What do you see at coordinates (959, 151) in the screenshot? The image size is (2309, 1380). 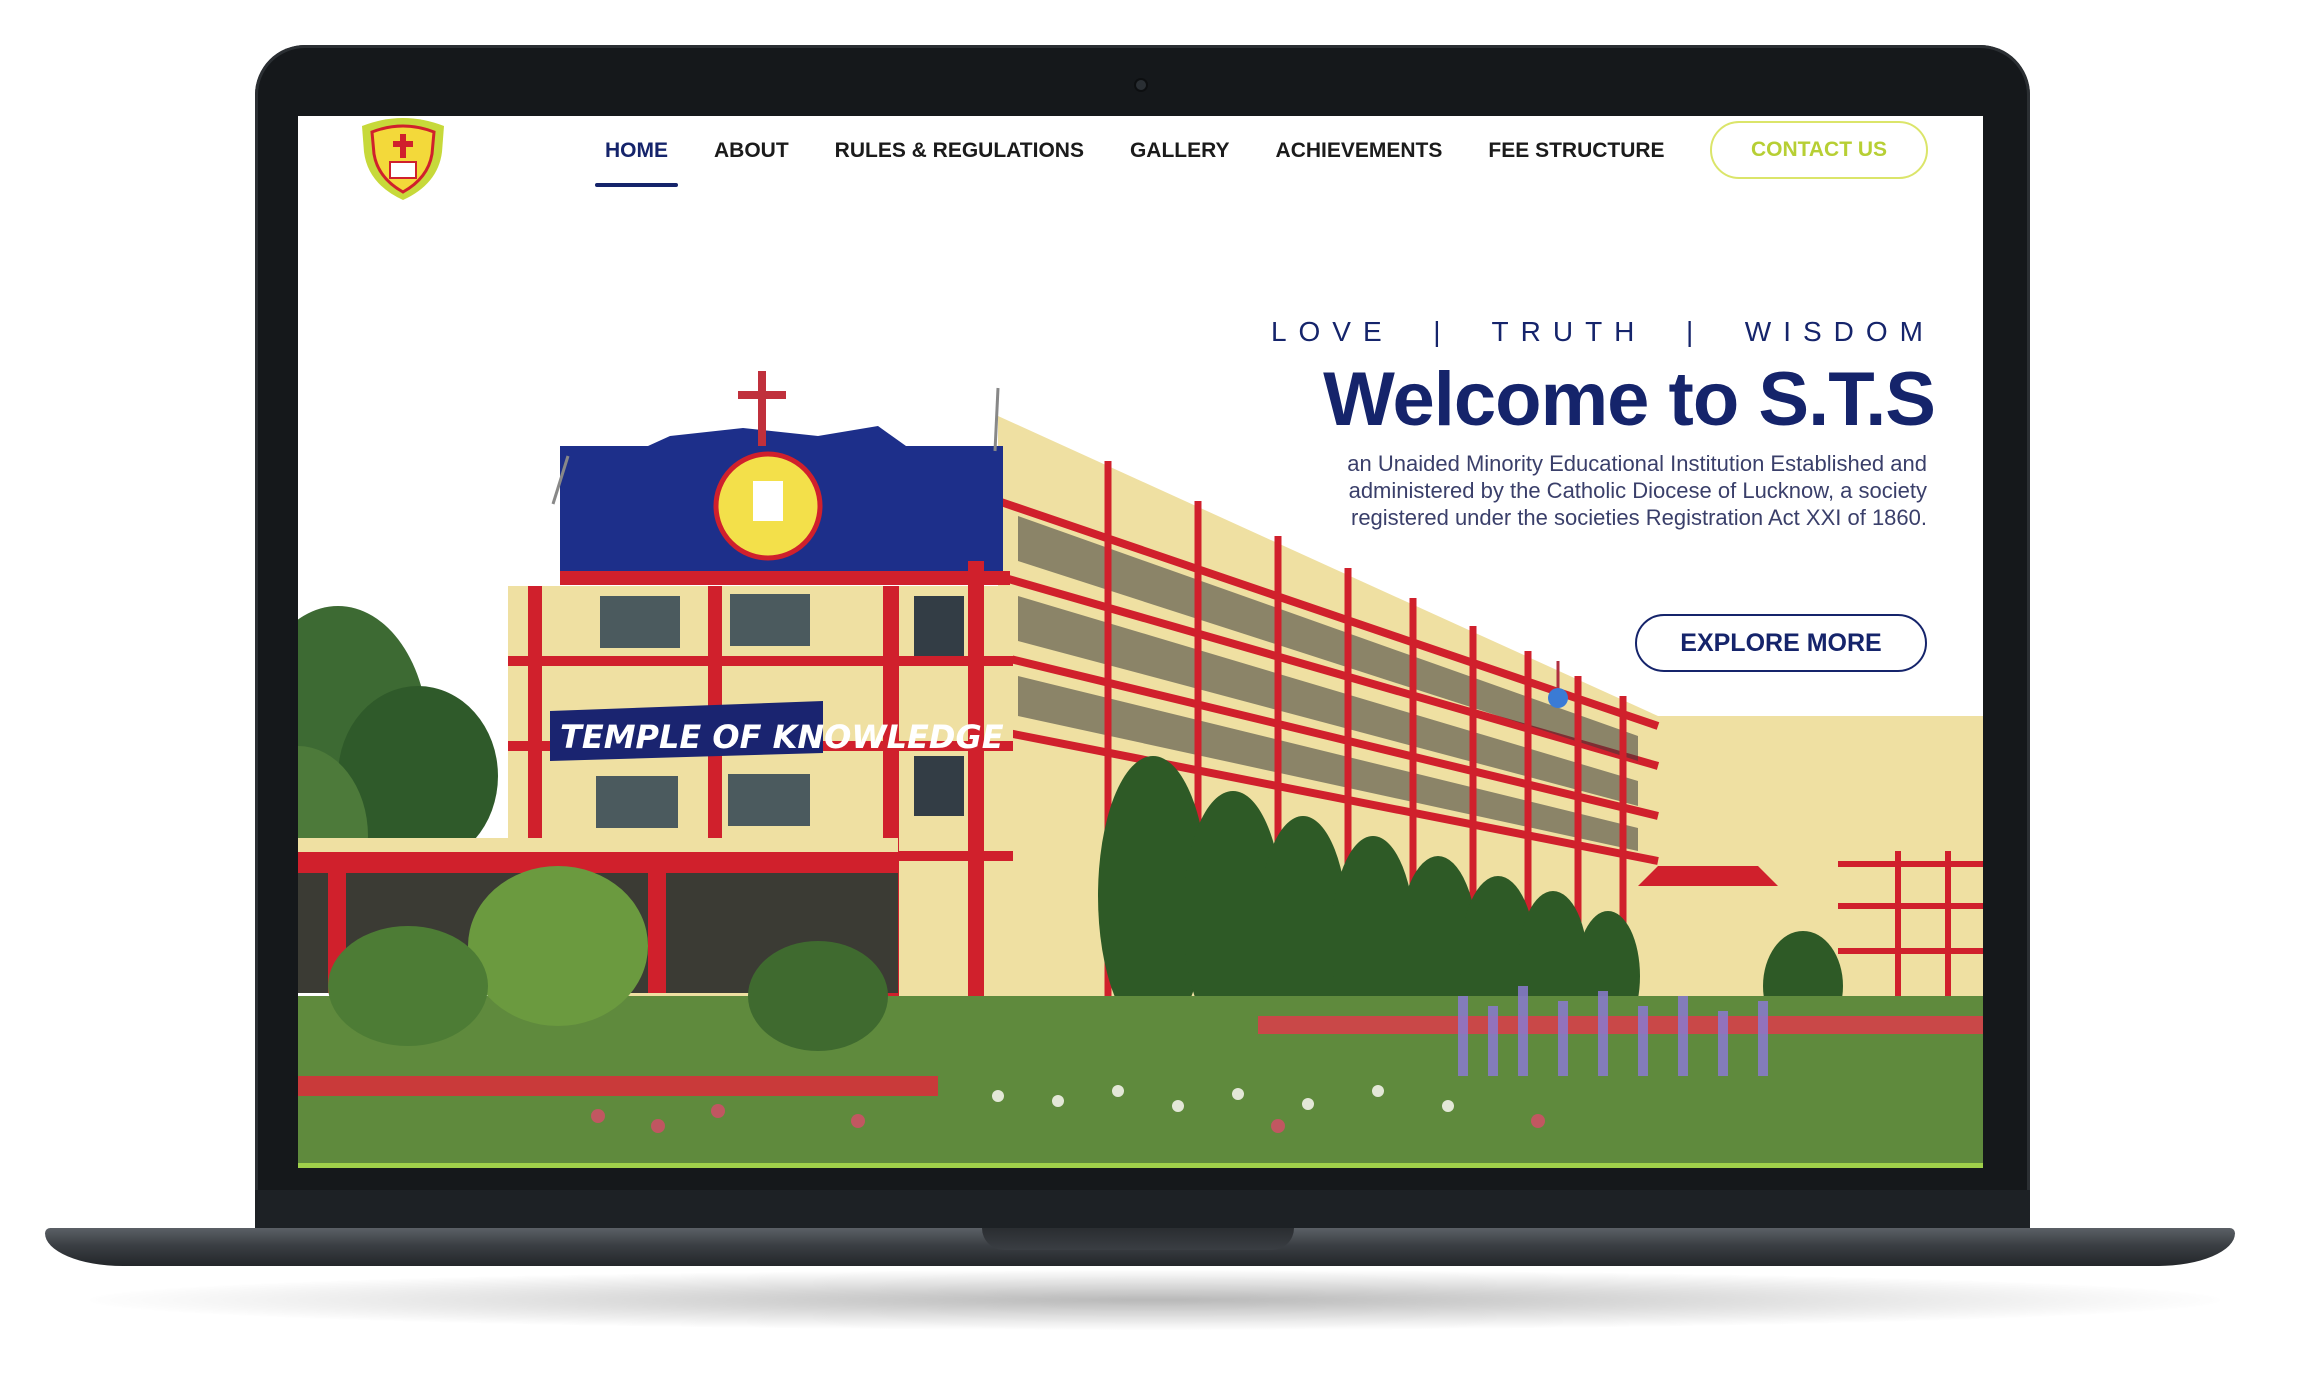 I see `nav-rules-regulations: RULES & REGULATIONS` at bounding box center [959, 151].